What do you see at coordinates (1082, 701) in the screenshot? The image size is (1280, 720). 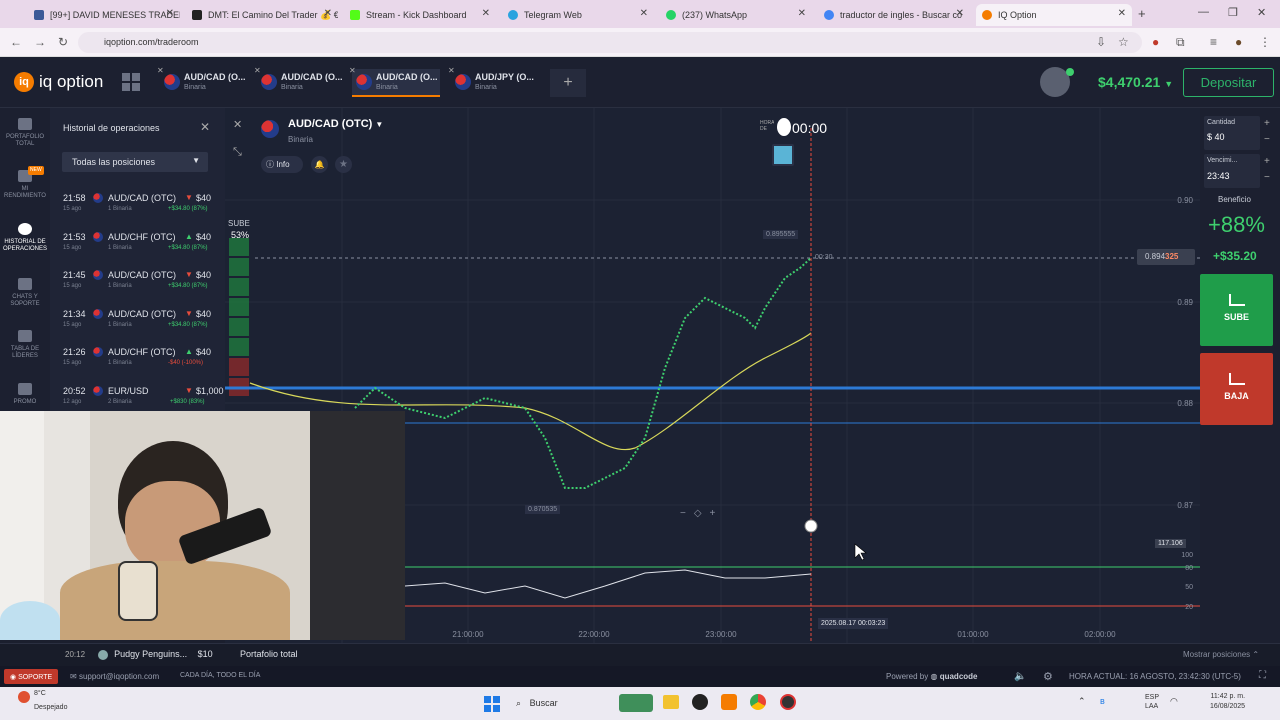 I see `tray-chevron-icon: ⌃` at bounding box center [1082, 701].